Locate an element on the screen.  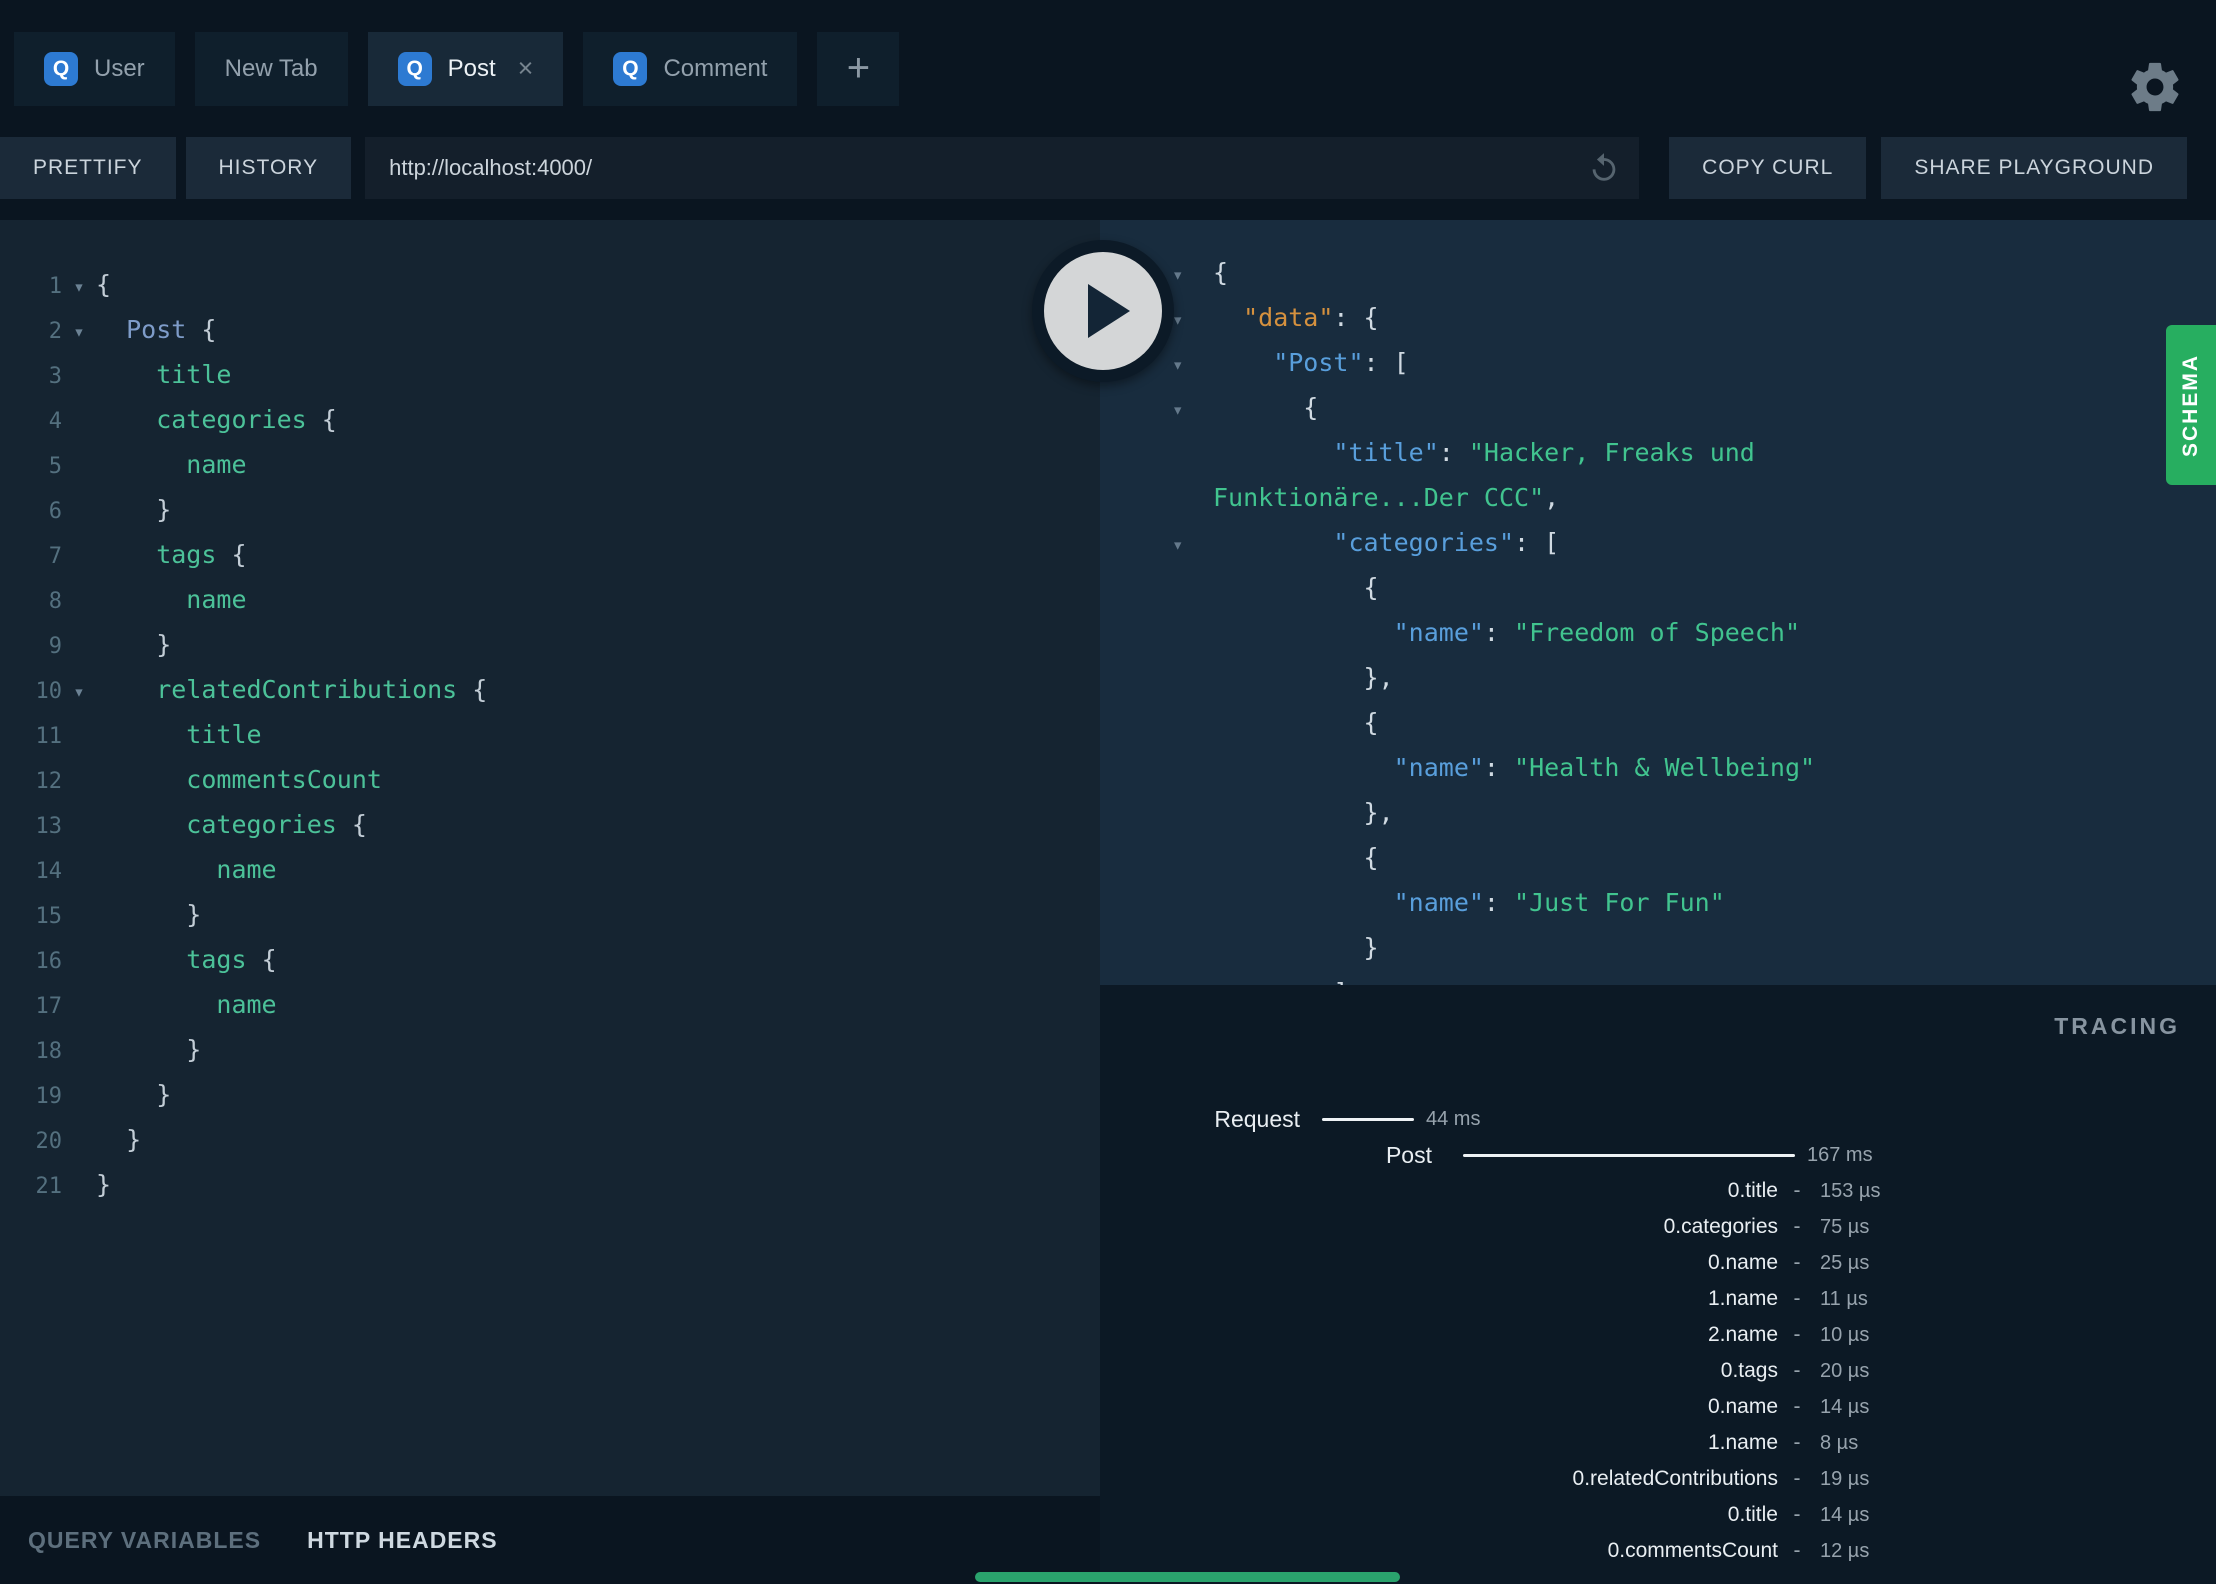
tab-user: Q User is located at coordinates (94, 68).